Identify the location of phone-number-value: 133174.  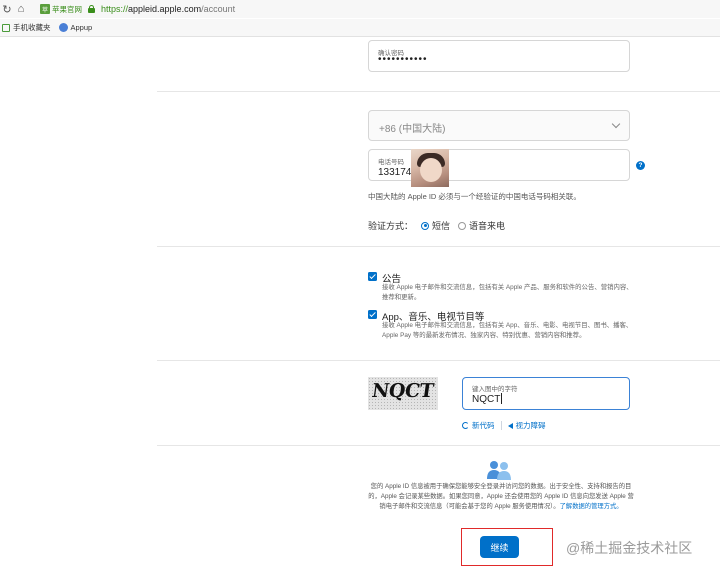
(395, 172).